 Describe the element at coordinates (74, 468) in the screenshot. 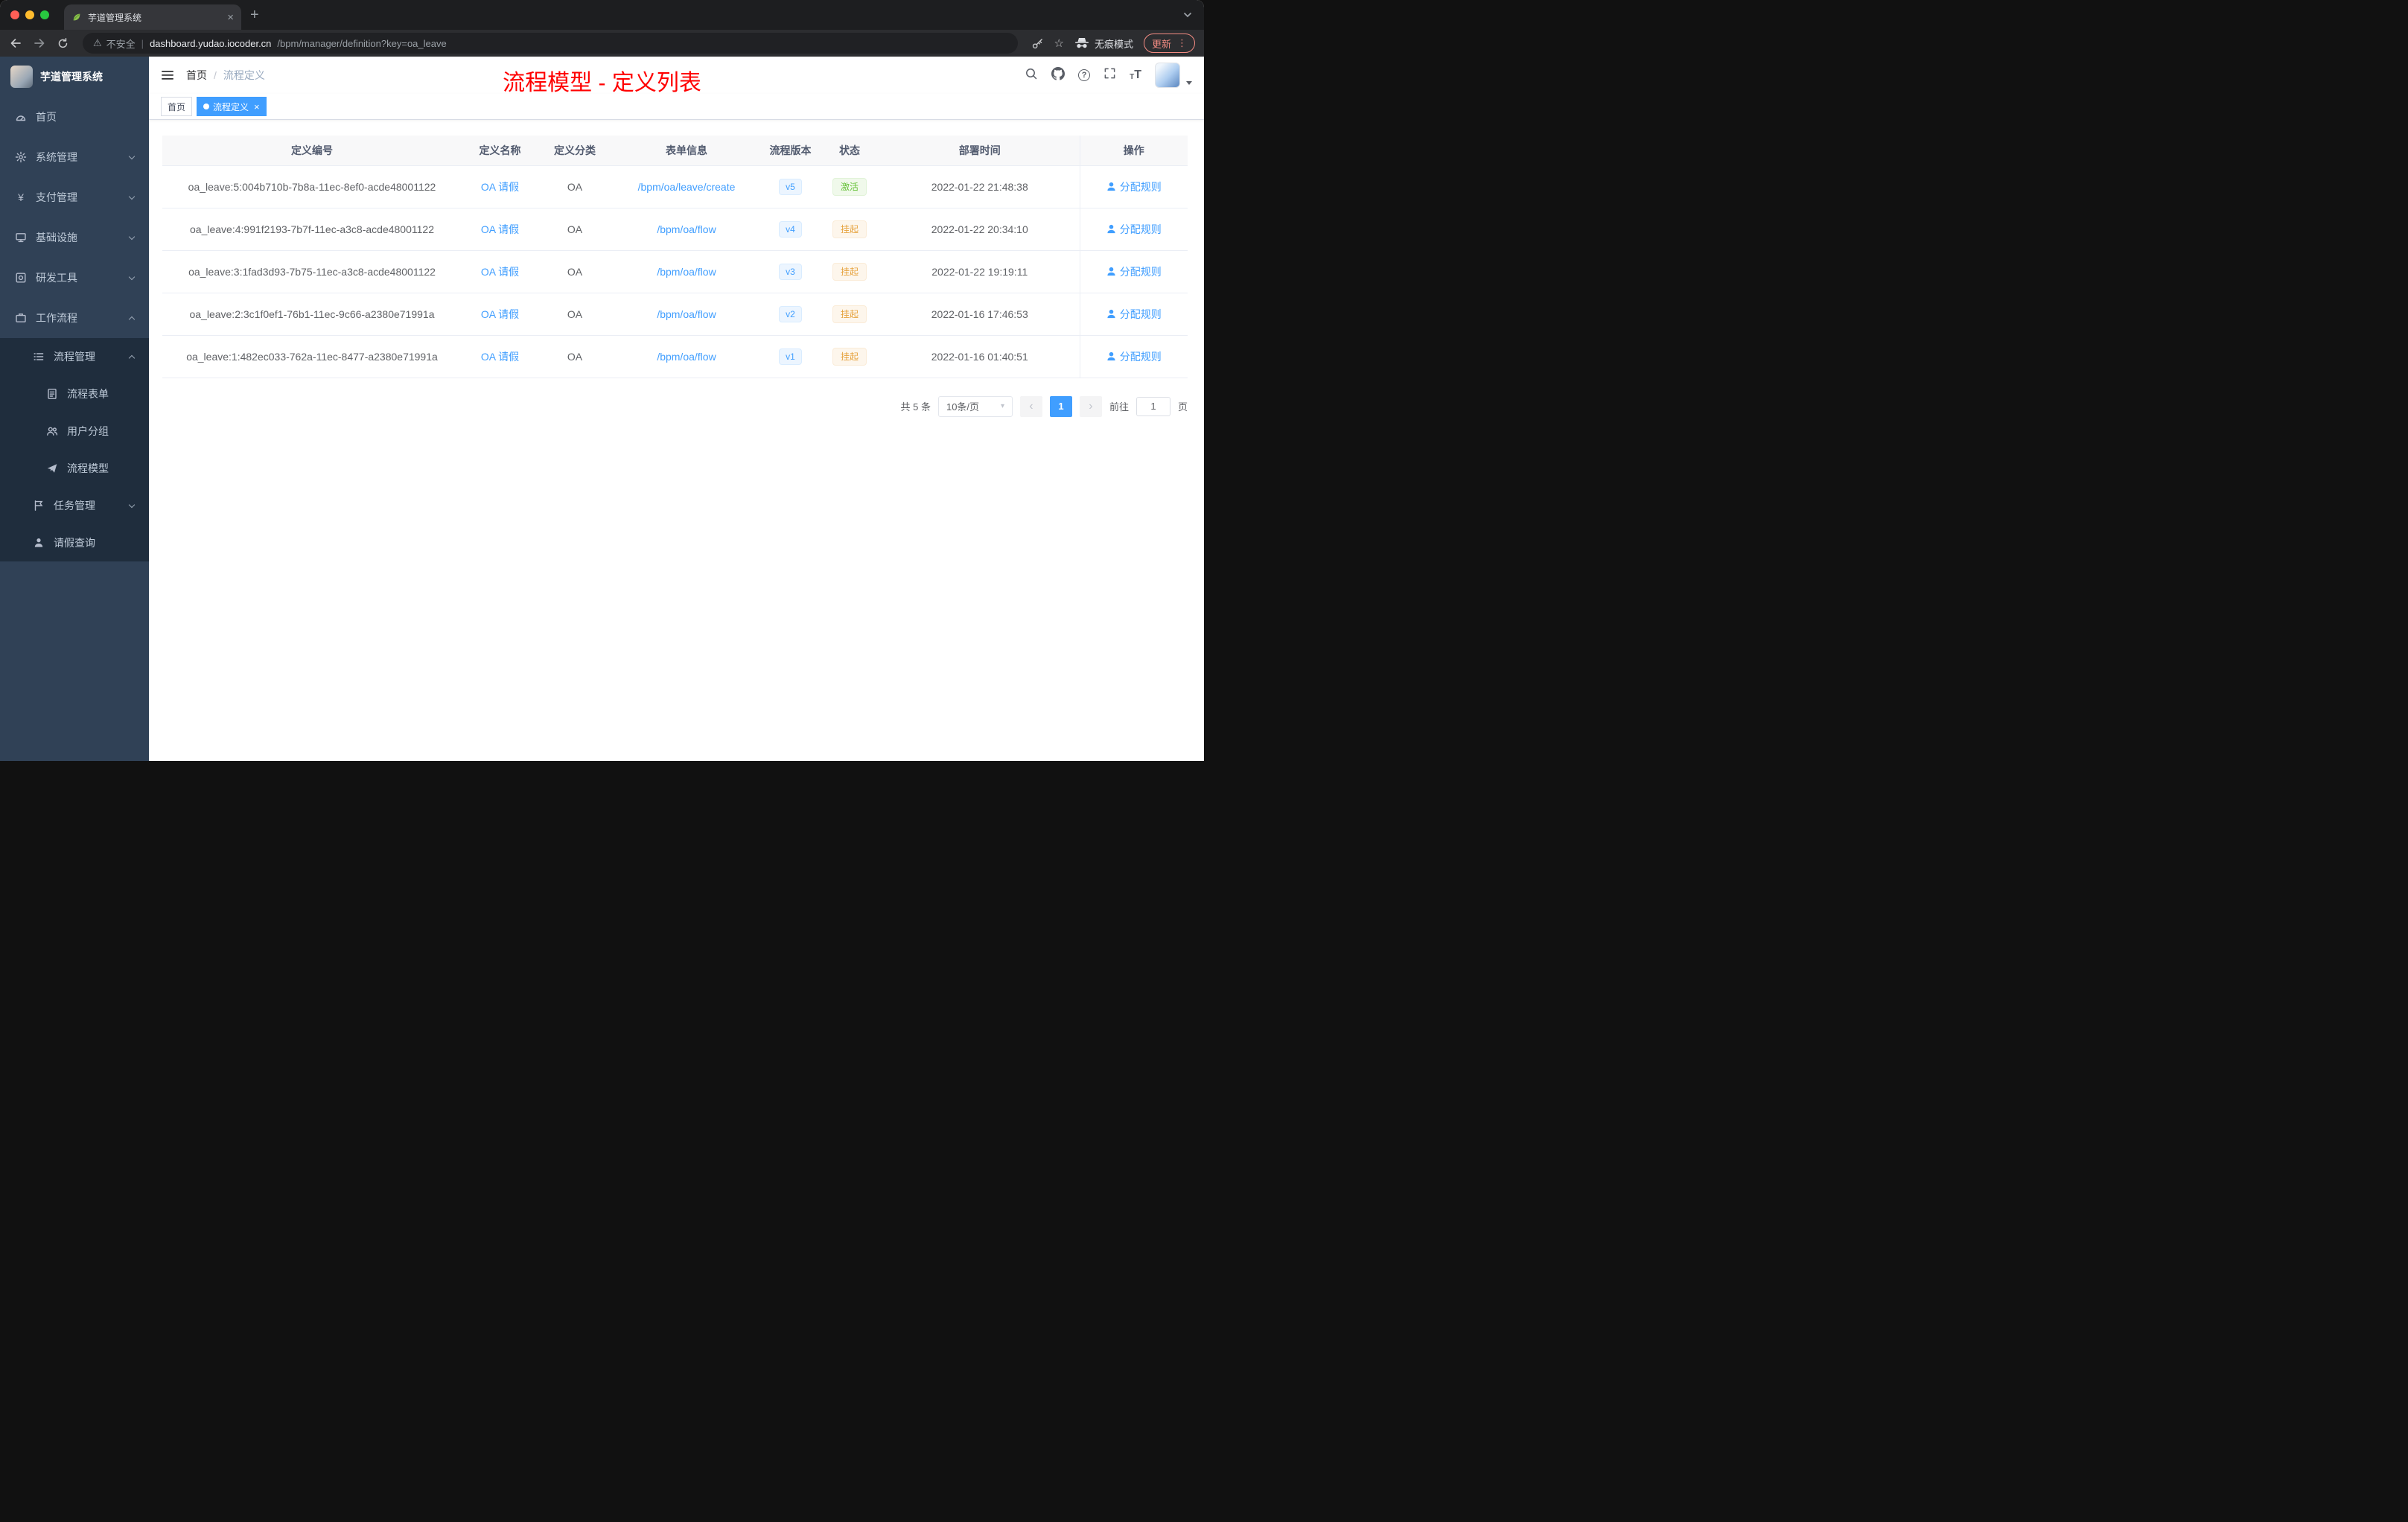

I see `sidebar-item-process-model: 流程模型` at that location.